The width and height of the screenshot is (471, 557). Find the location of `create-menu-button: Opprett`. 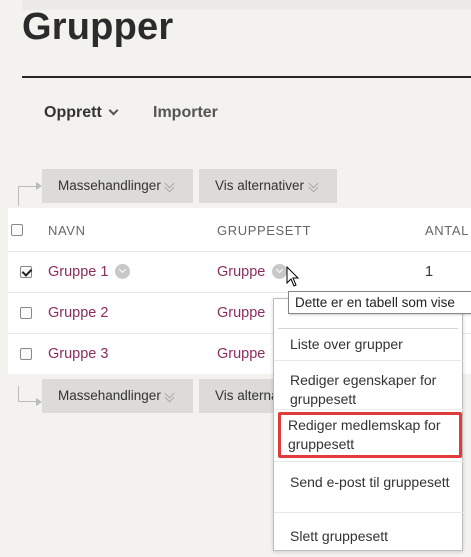

create-menu-button: Opprett is located at coordinates (81, 113).